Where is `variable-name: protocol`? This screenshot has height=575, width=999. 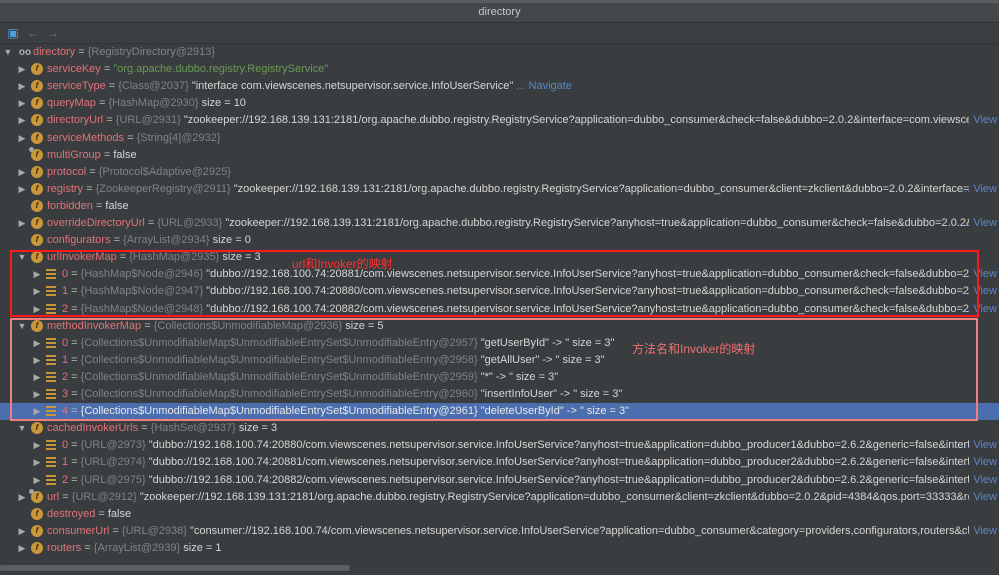 variable-name: protocol is located at coordinates (67, 171).